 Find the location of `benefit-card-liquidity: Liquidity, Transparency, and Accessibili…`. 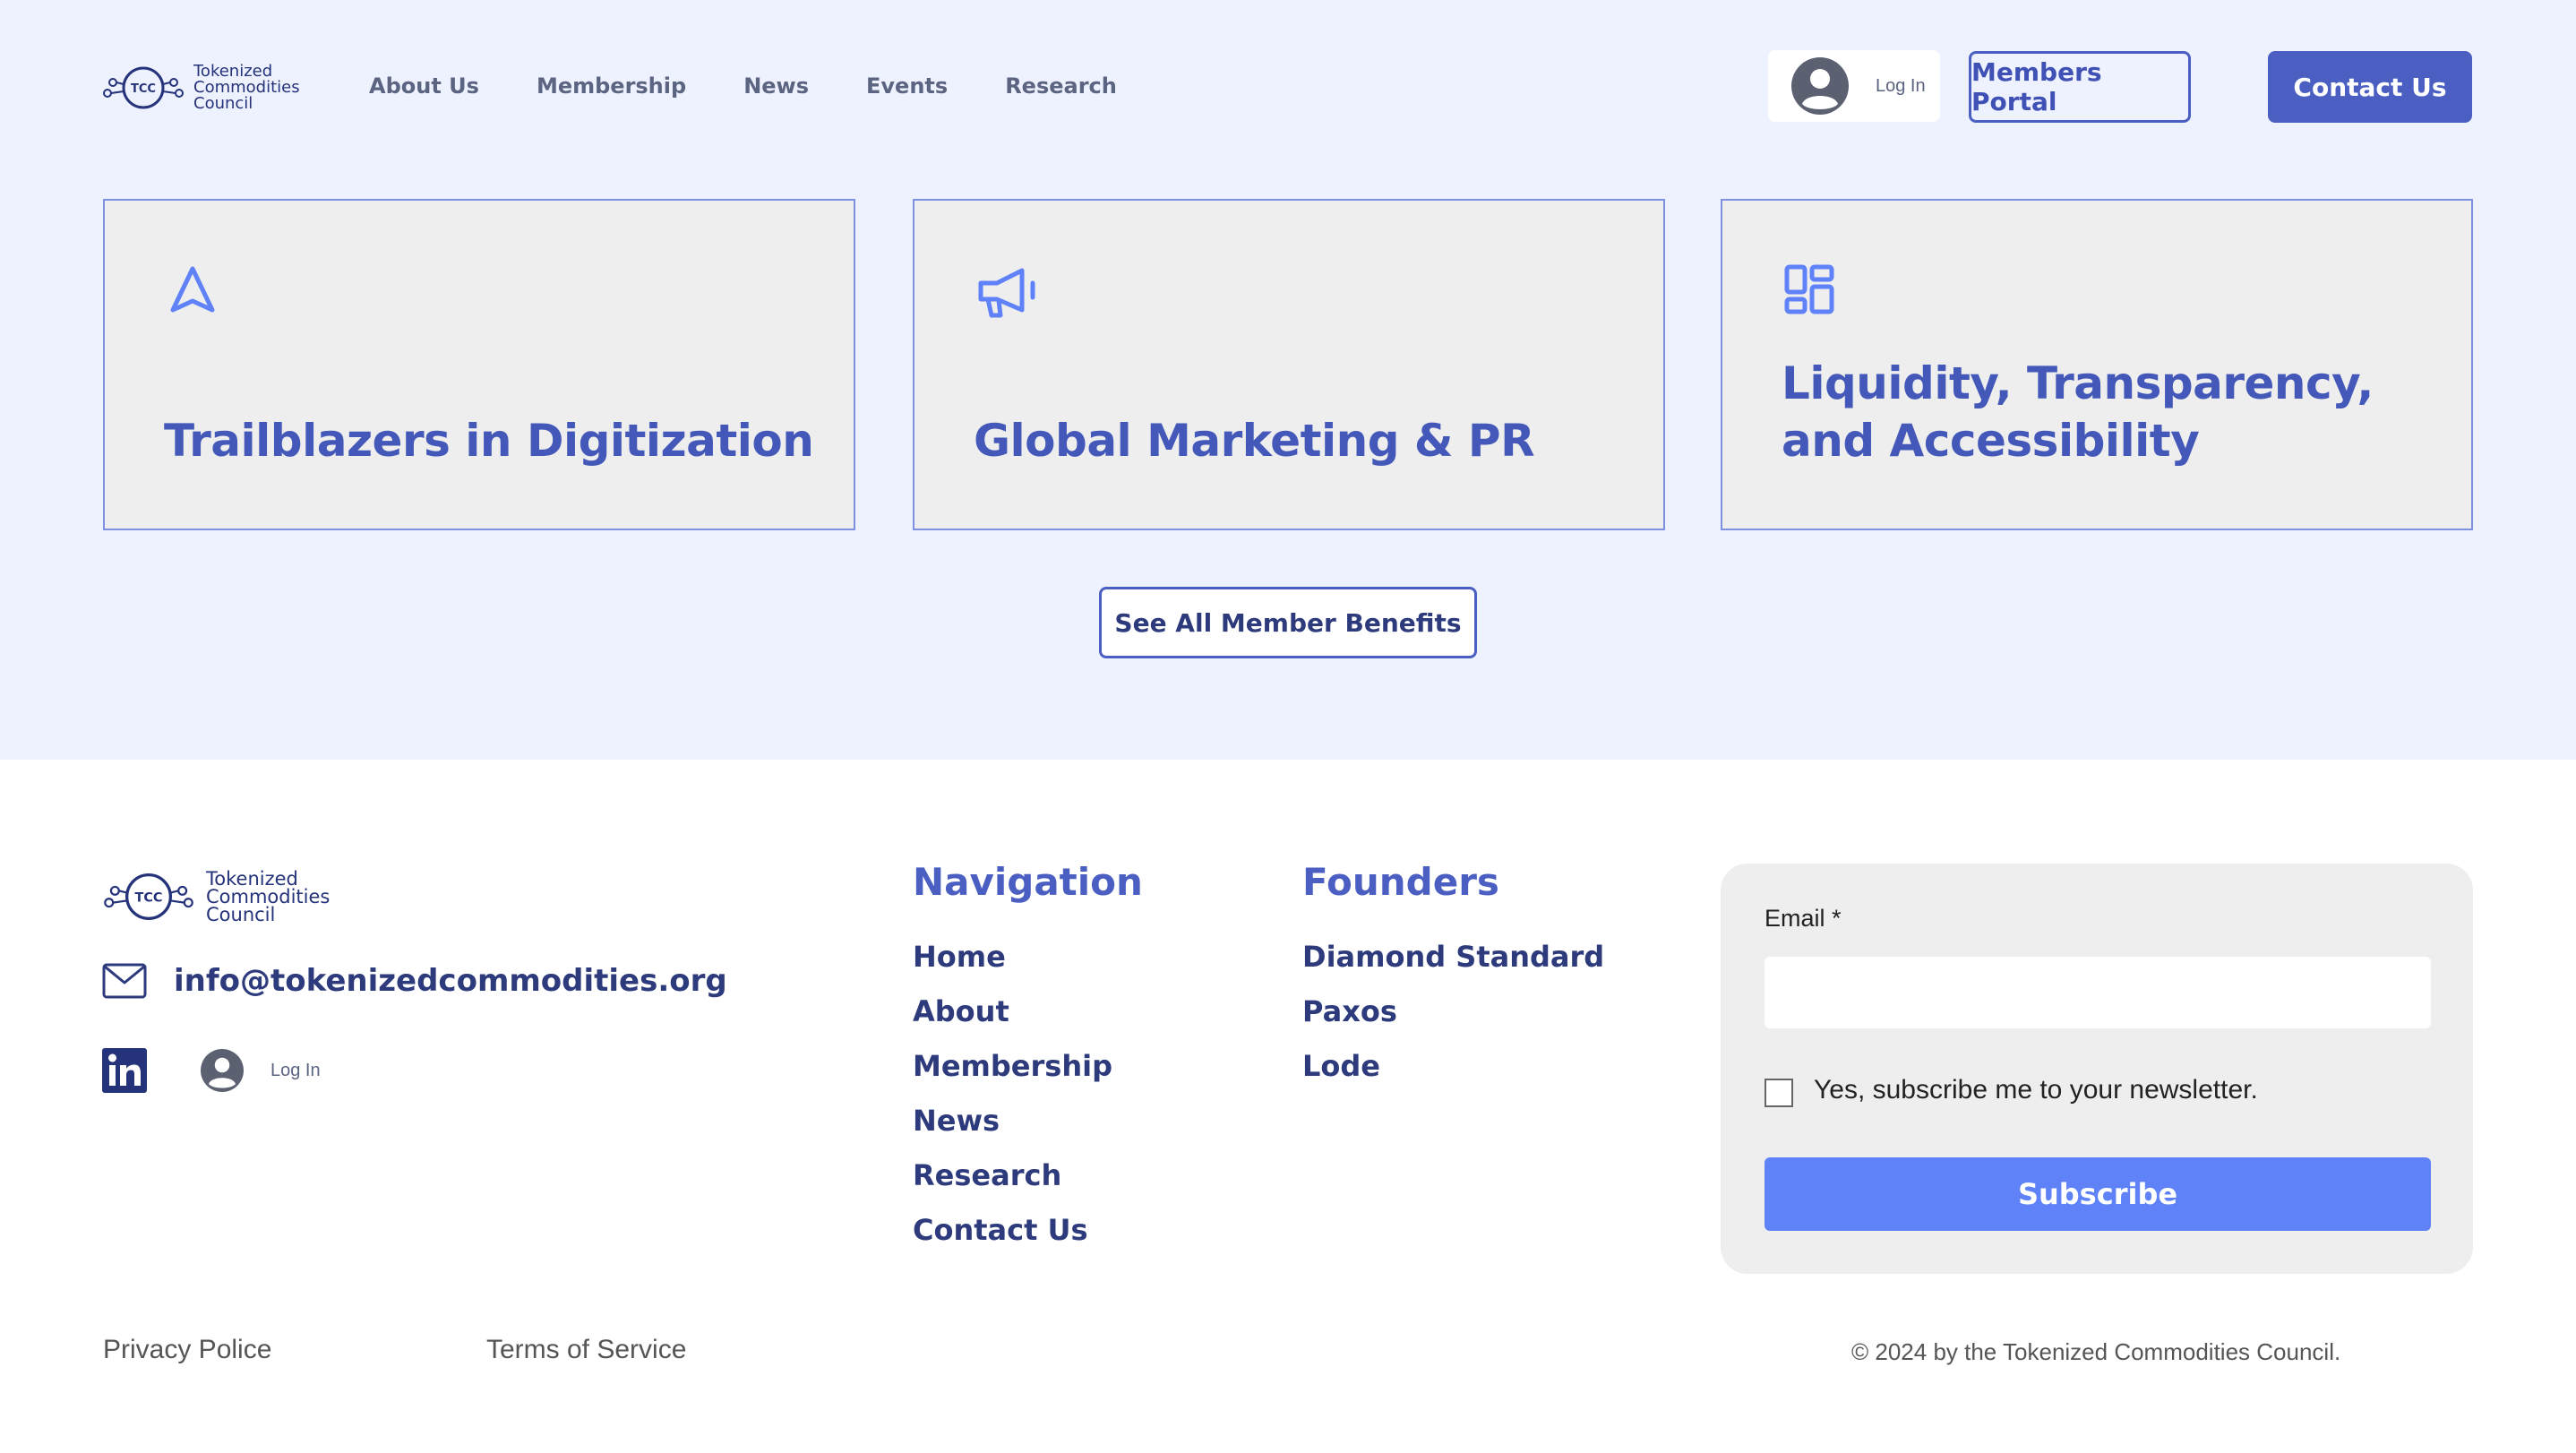

benefit-card-liquidity: Liquidity, Transparency, and Accessibili… is located at coordinates (2097, 364).